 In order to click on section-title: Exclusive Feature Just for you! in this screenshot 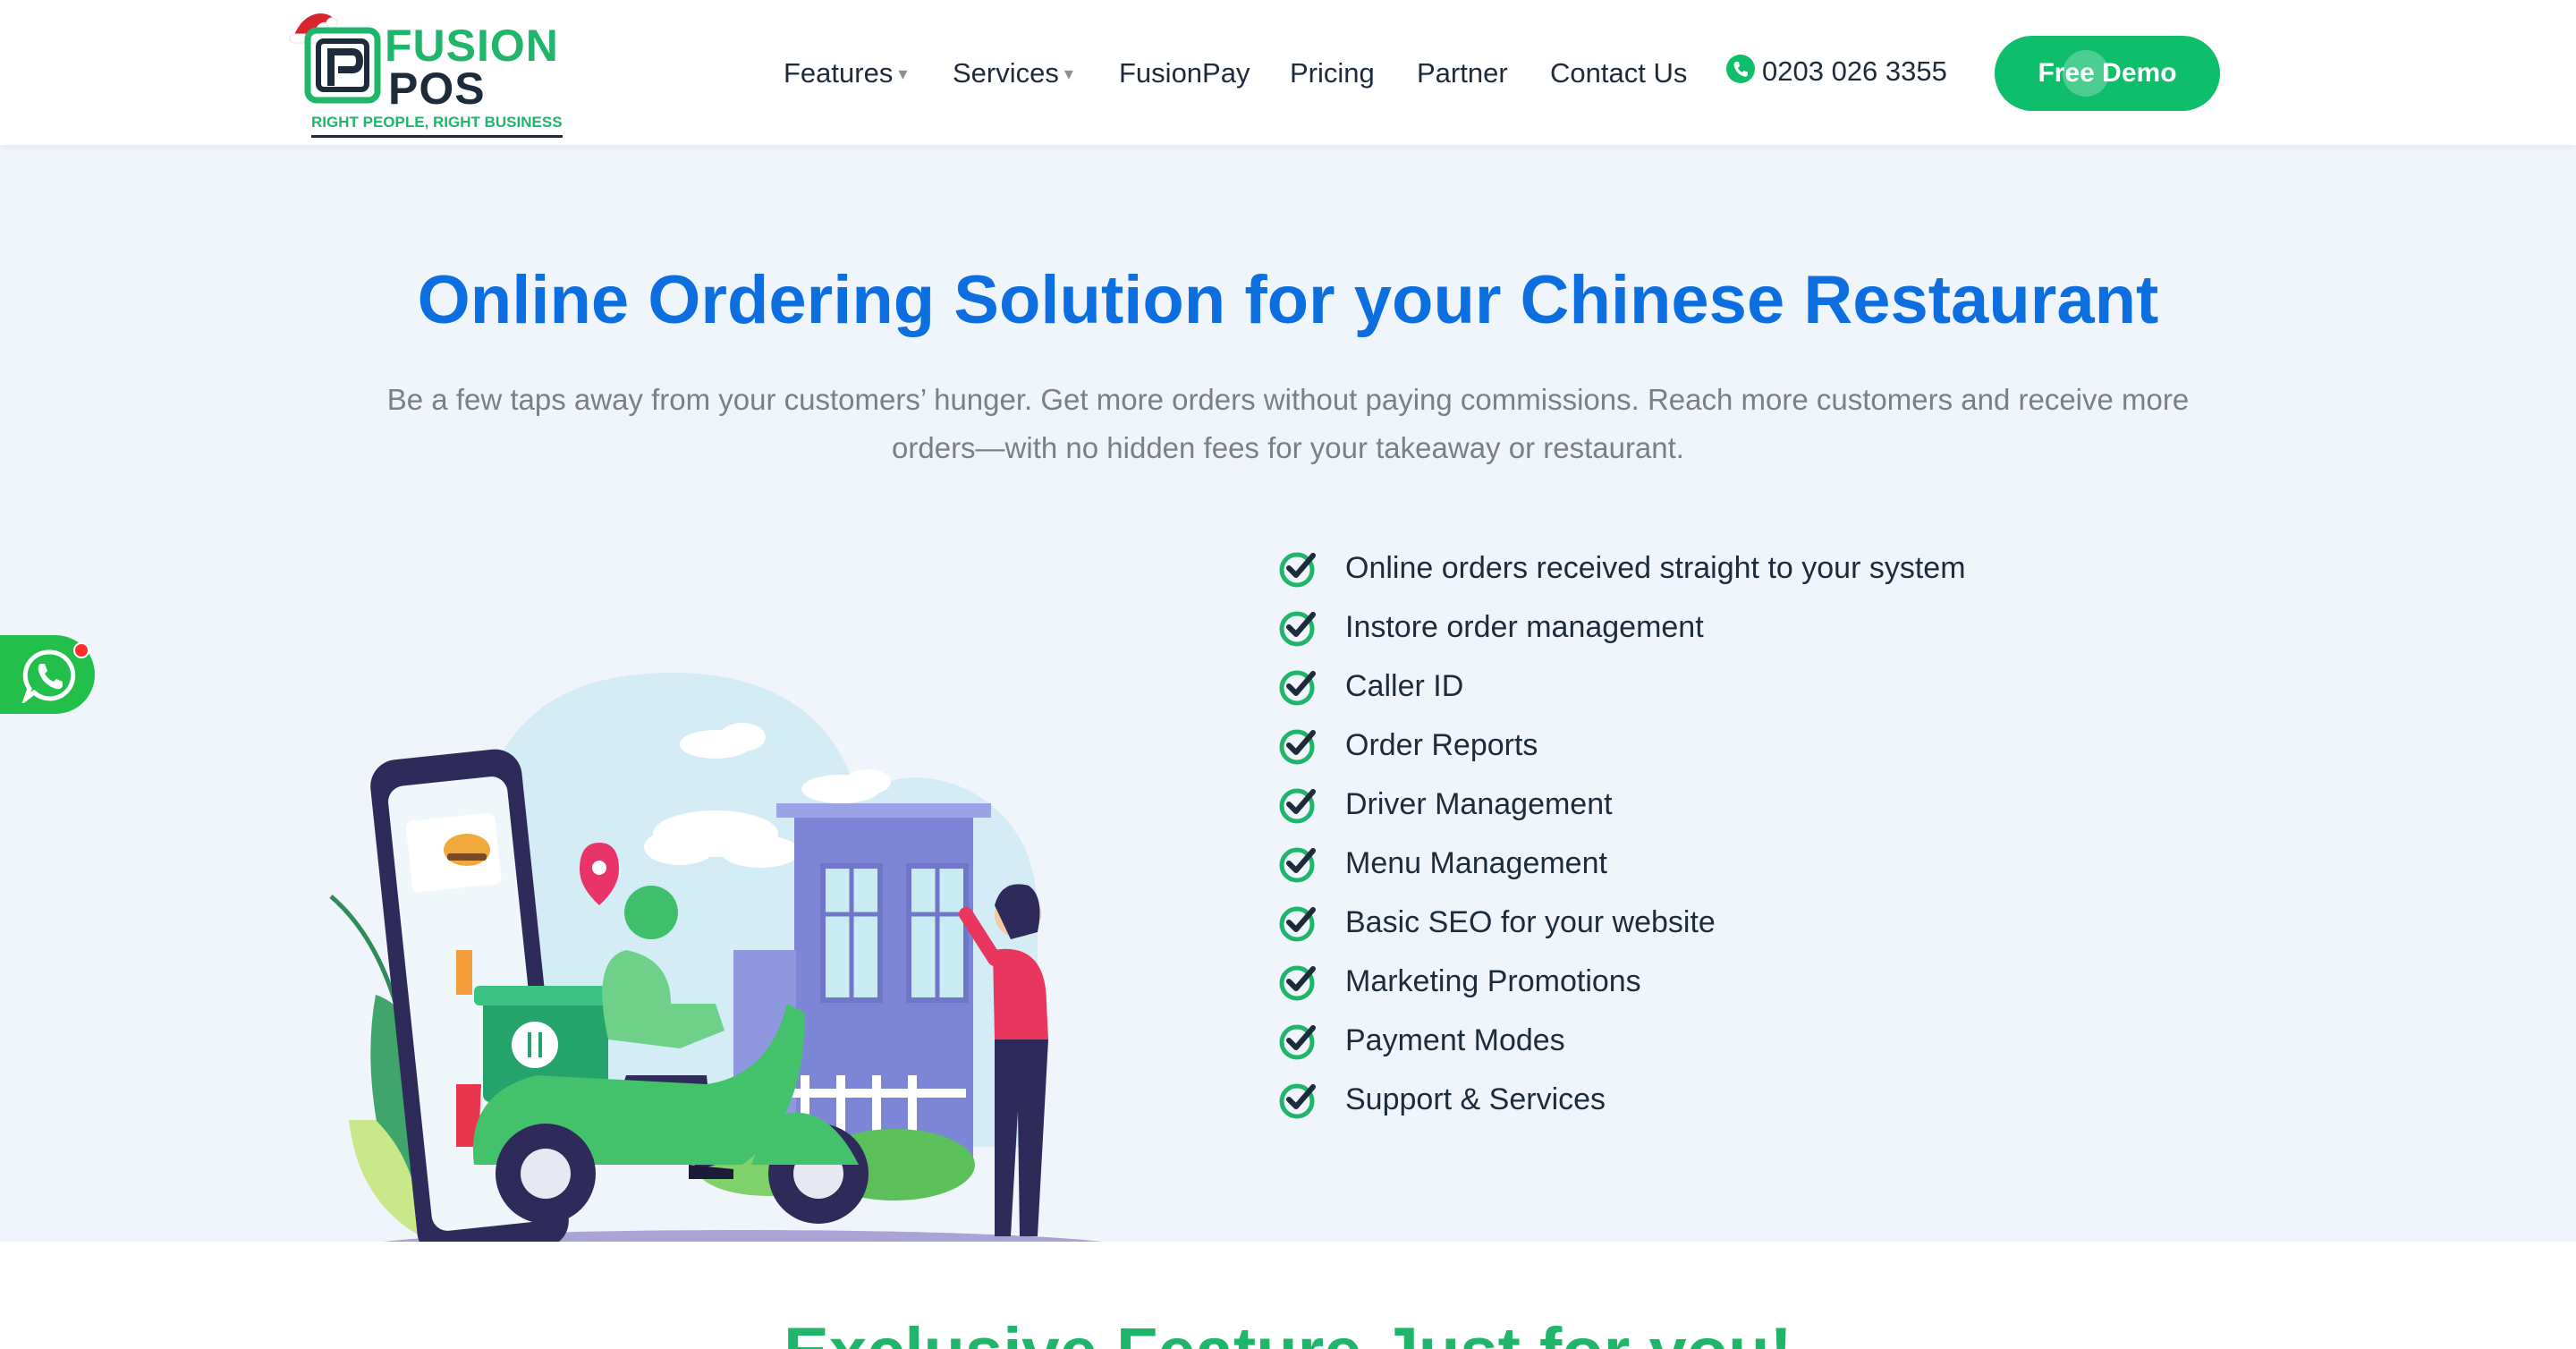, I will do `click(1288, 1330)`.